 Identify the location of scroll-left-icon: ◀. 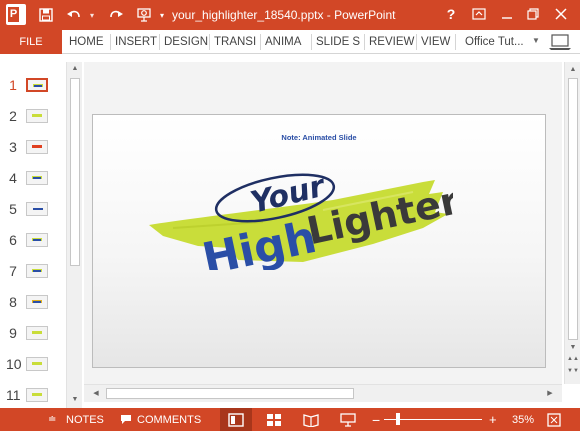
(96, 393).